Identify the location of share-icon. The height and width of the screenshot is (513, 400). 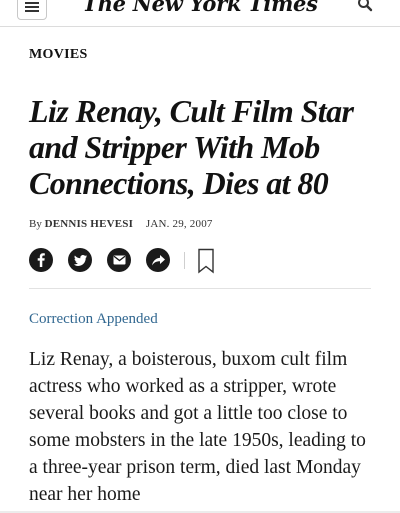
(158, 259).